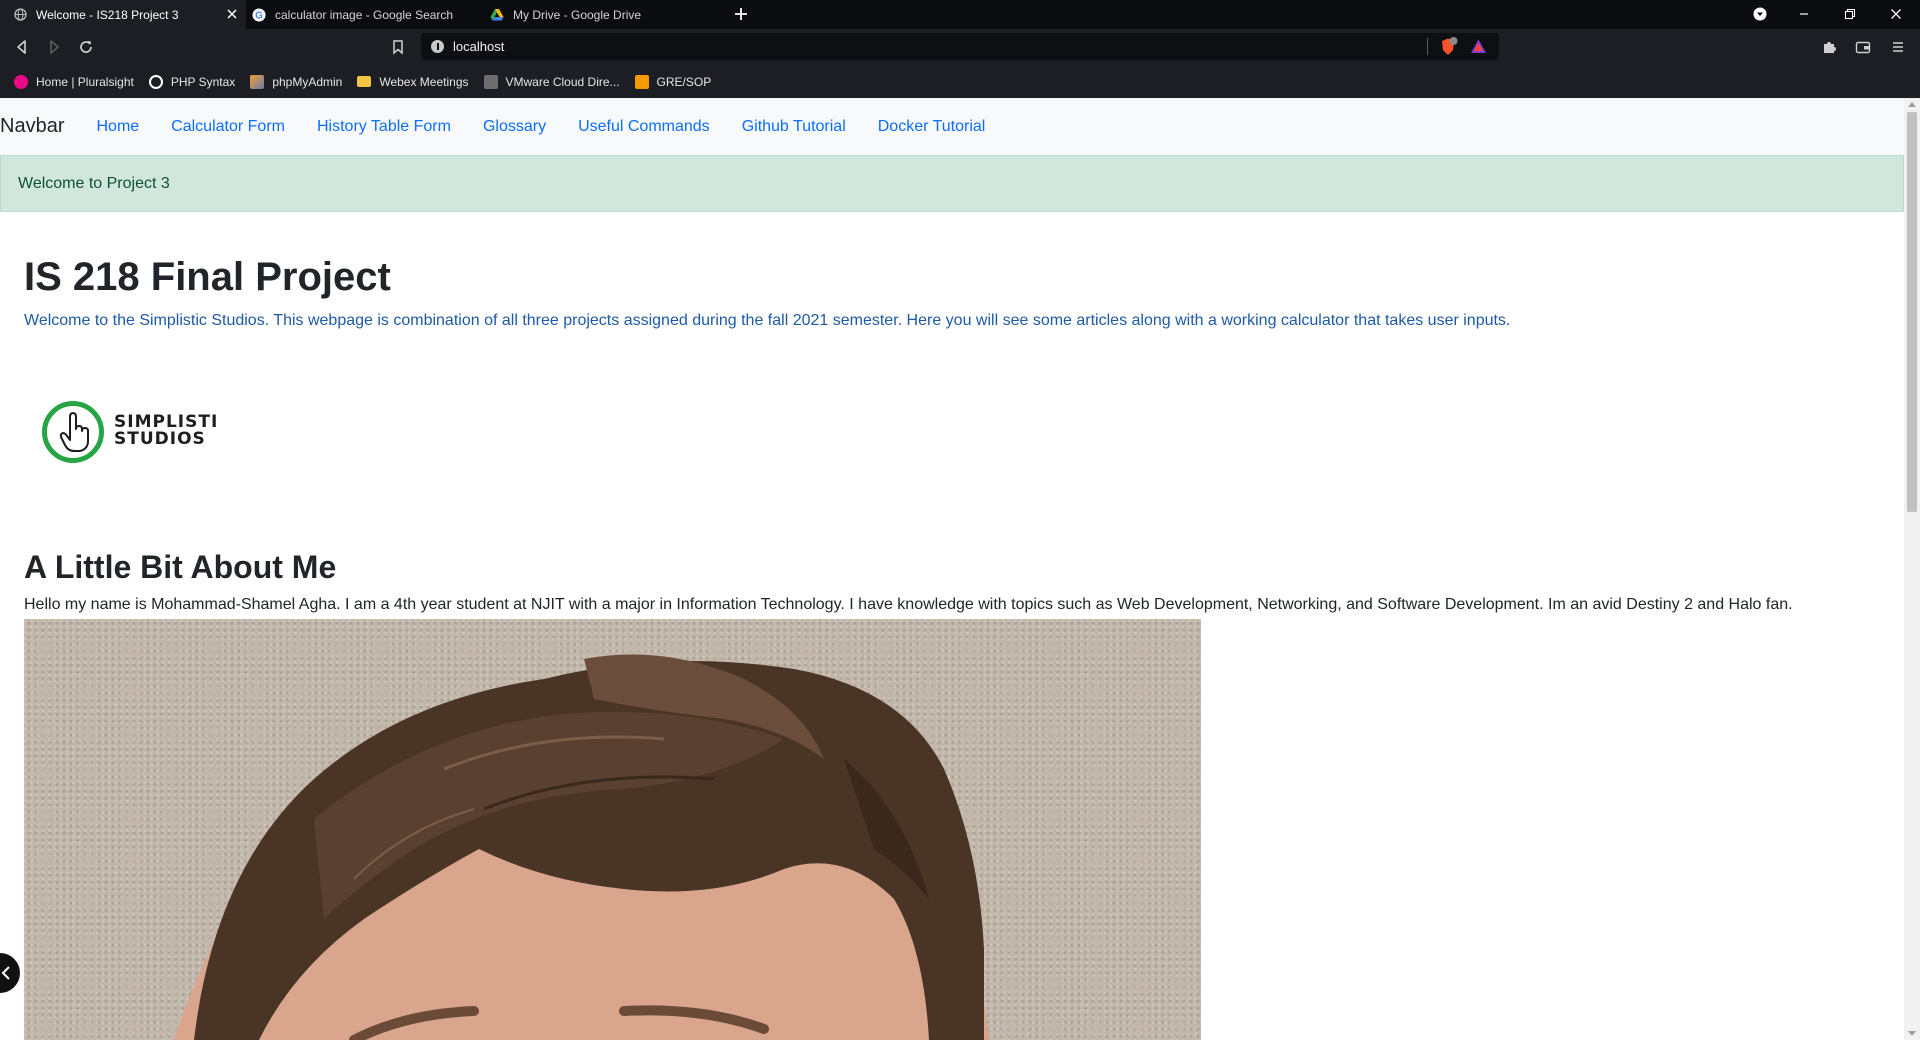 This screenshot has width=1920, height=1040. I want to click on nav-link-docker-tutorial: Docker Tutorial, so click(932, 127).